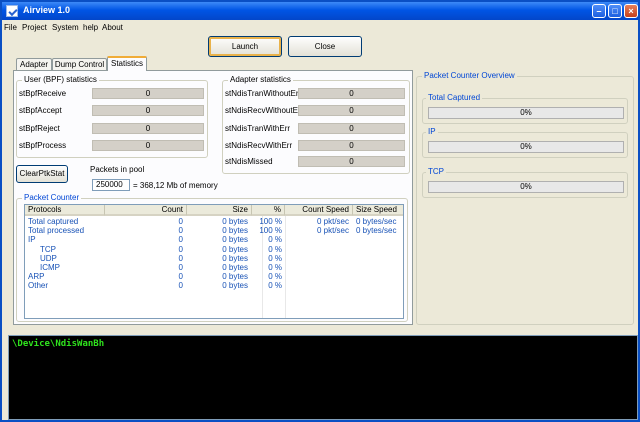 This screenshot has height=422, width=640. Describe the element at coordinates (65, 27) in the screenshot. I see `menu-system: System` at that location.